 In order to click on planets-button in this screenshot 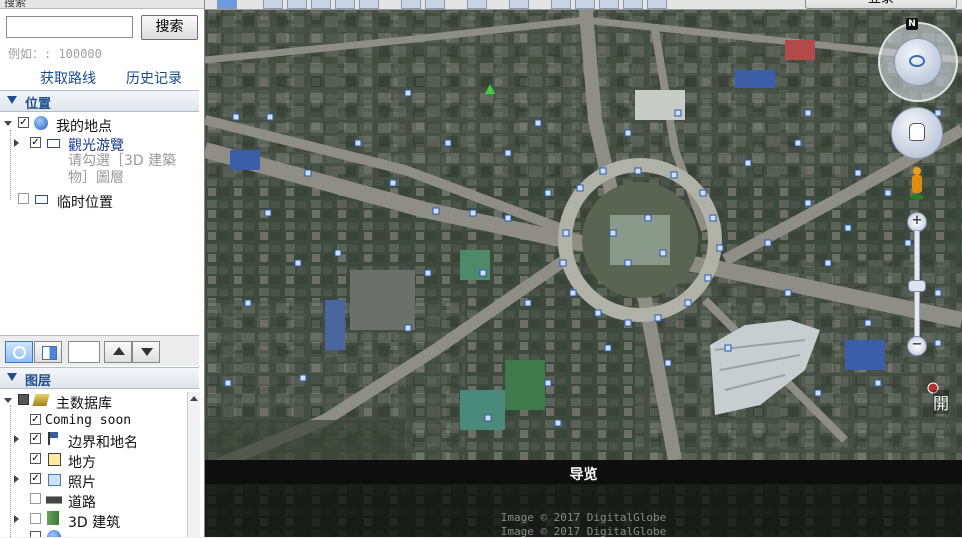, I will do `click(477, 4)`.